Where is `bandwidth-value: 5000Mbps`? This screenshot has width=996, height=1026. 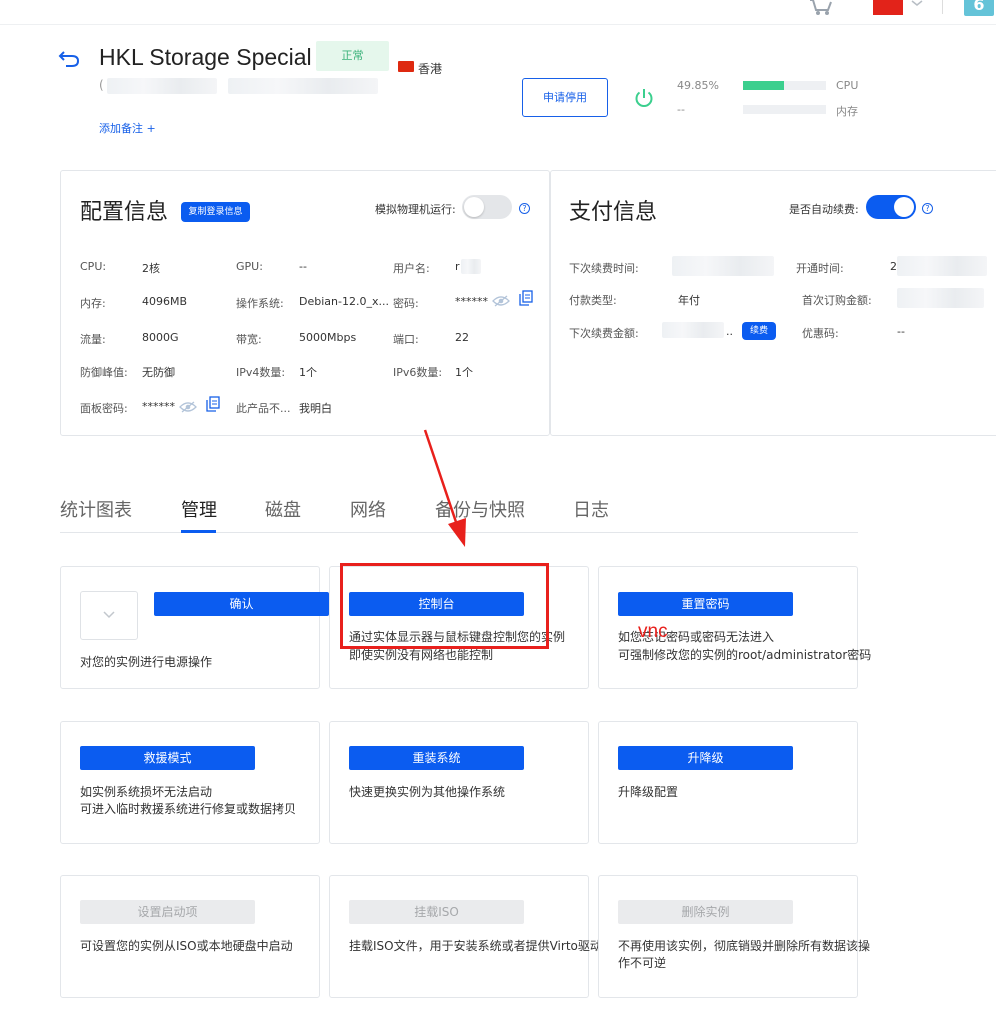 bandwidth-value: 5000Mbps is located at coordinates (328, 337).